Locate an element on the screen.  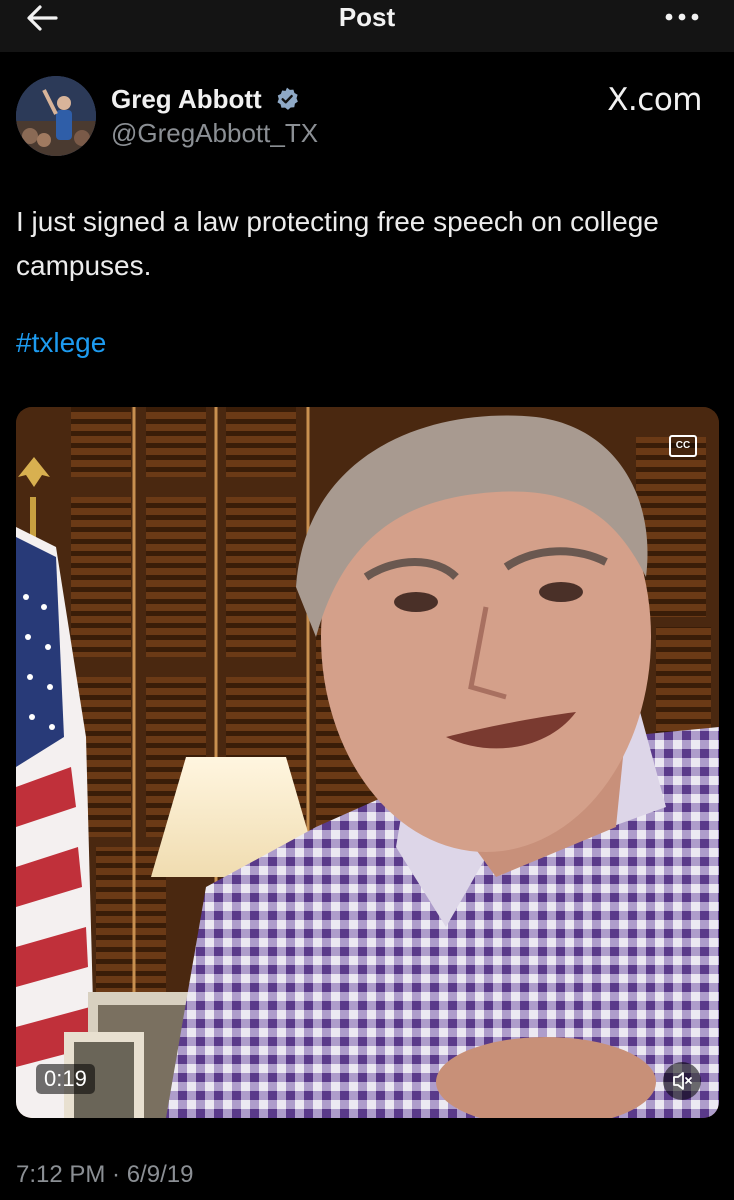
avatar is located at coordinates (56, 116).